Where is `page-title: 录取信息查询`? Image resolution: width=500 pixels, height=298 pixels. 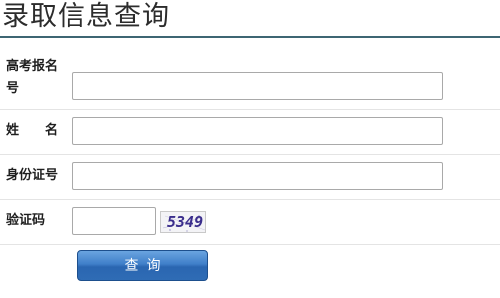 page-title: 录取信息查询 is located at coordinates (86, 16).